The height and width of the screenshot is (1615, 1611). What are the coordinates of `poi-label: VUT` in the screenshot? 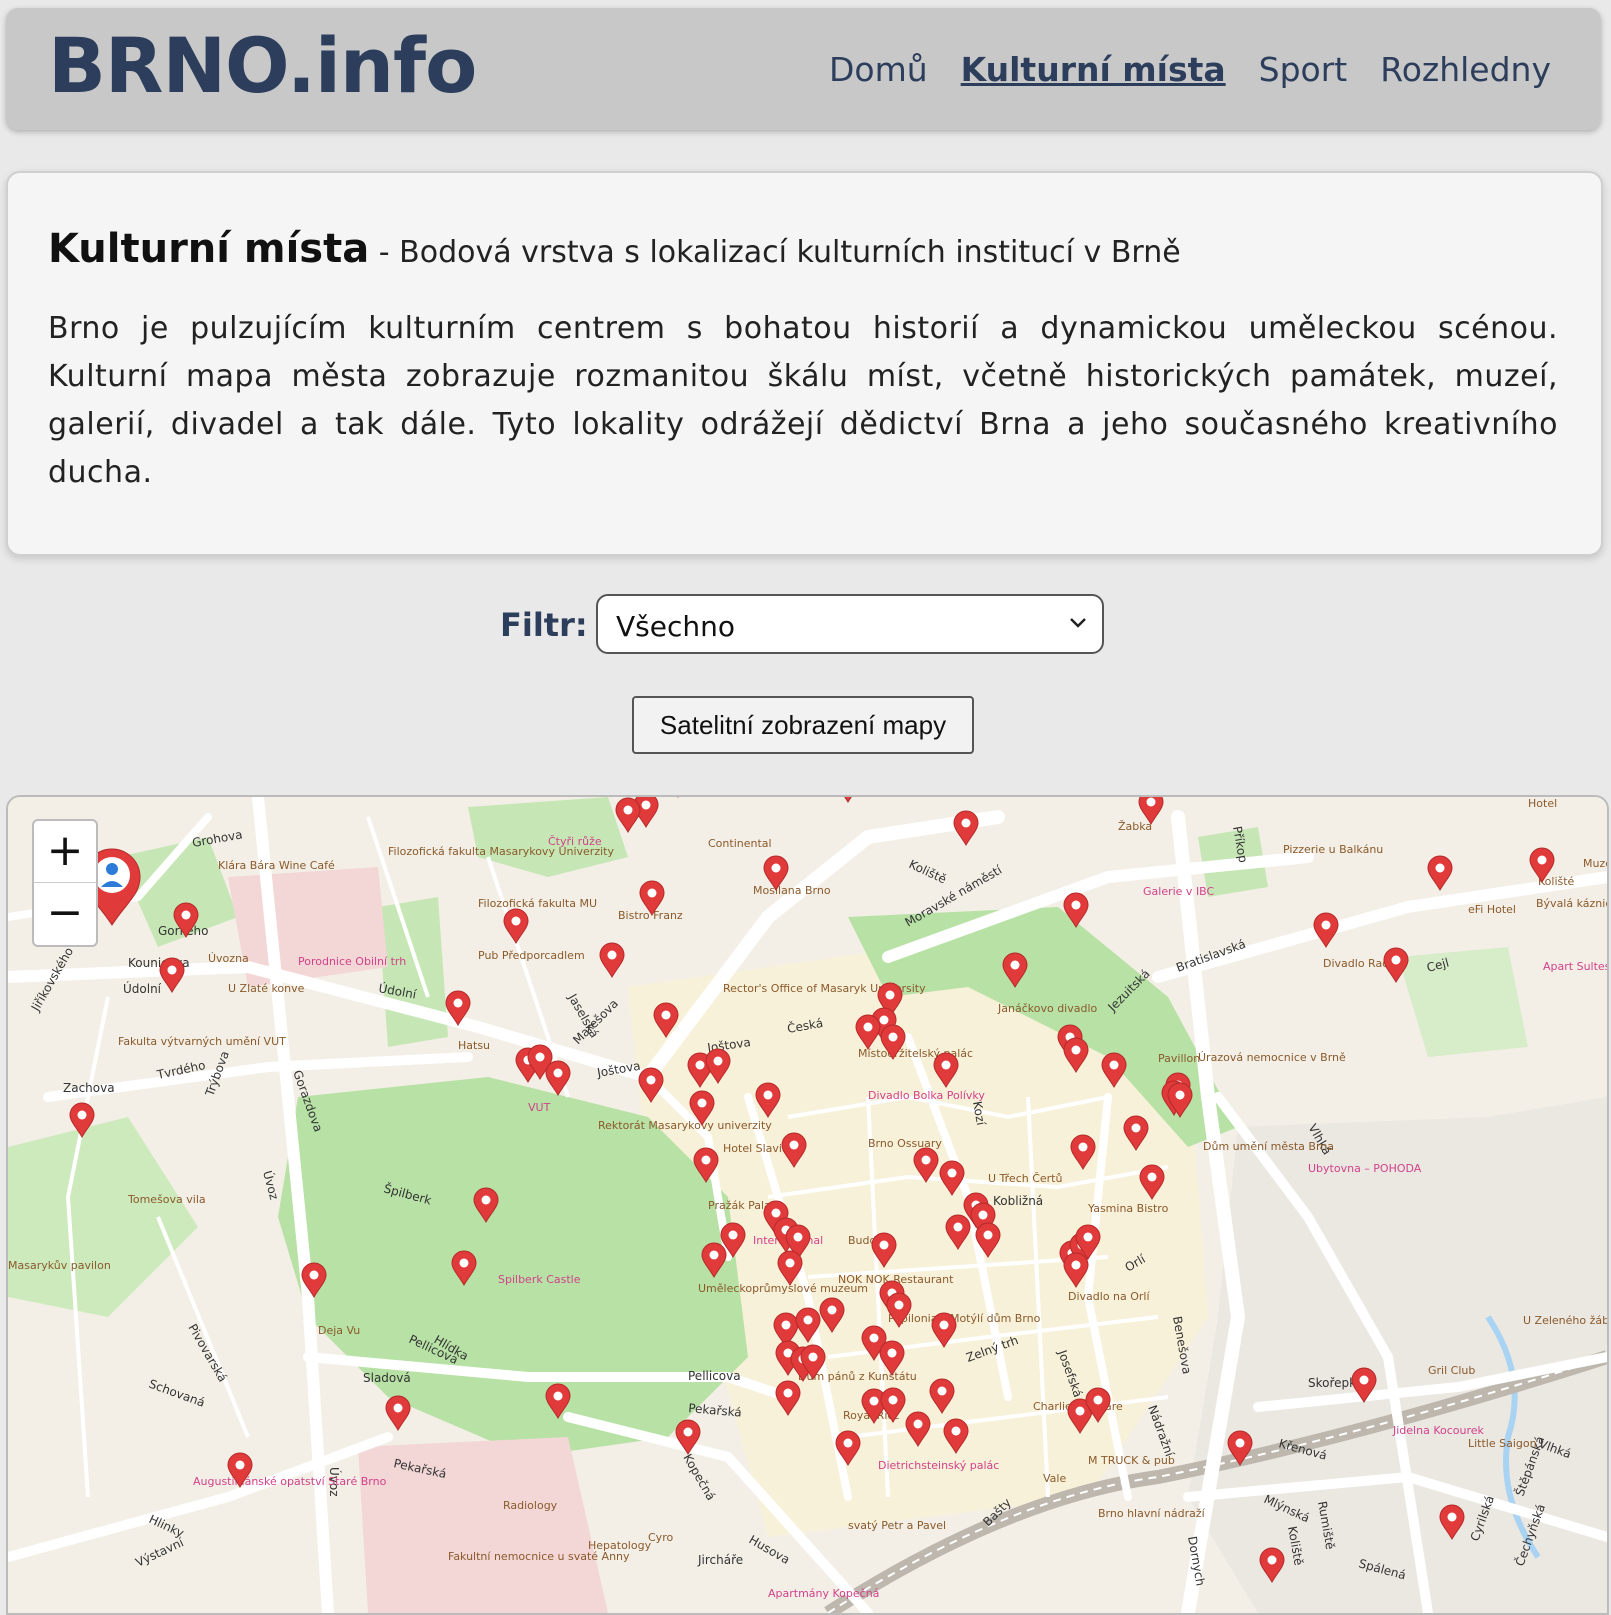 It's located at (539, 1107).